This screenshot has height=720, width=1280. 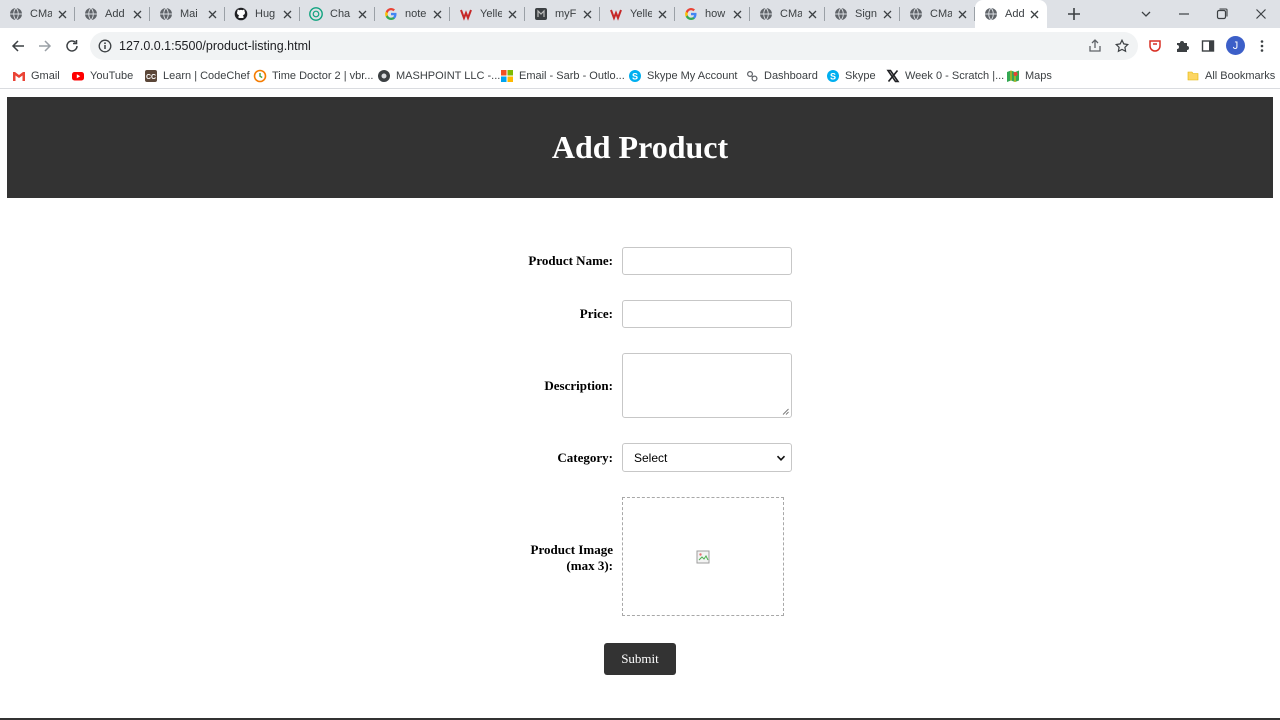 What do you see at coordinates (1095, 46) in the screenshot?
I see `share-button` at bounding box center [1095, 46].